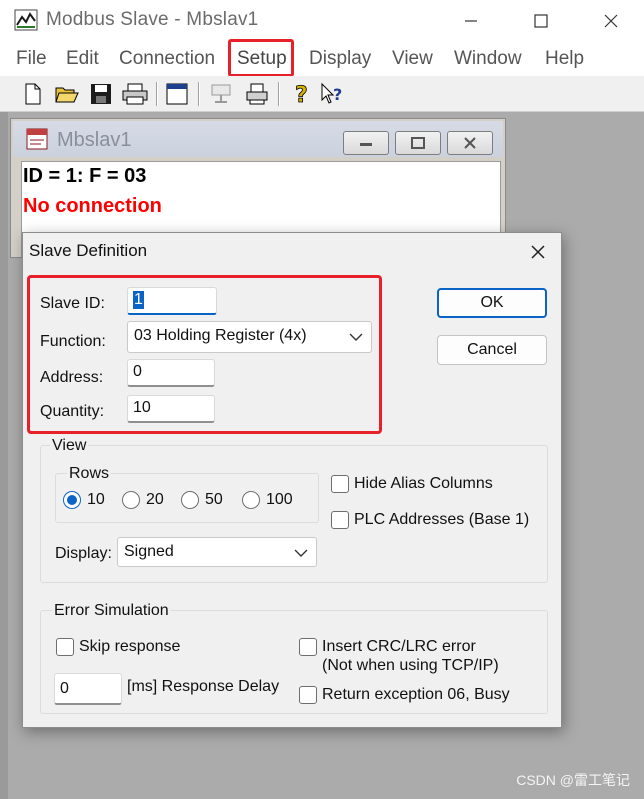 The width and height of the screenshot is (644, 799). What do you see at coordinates (573, 780) in the screenshot?
I see `watermark: CSDN @雷工笔记` at bounding box center [573, 780].